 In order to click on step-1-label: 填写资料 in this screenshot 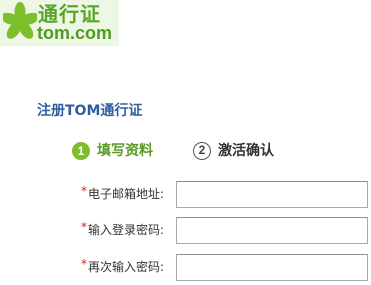, I will do `click(125, 151)`.